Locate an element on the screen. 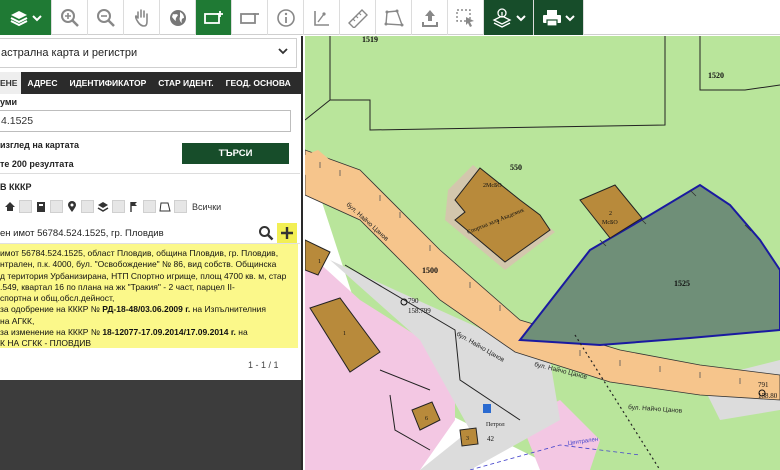  tab-old-identifier: СТАР ИДЕНТ. is located at coordinates (185, 83).